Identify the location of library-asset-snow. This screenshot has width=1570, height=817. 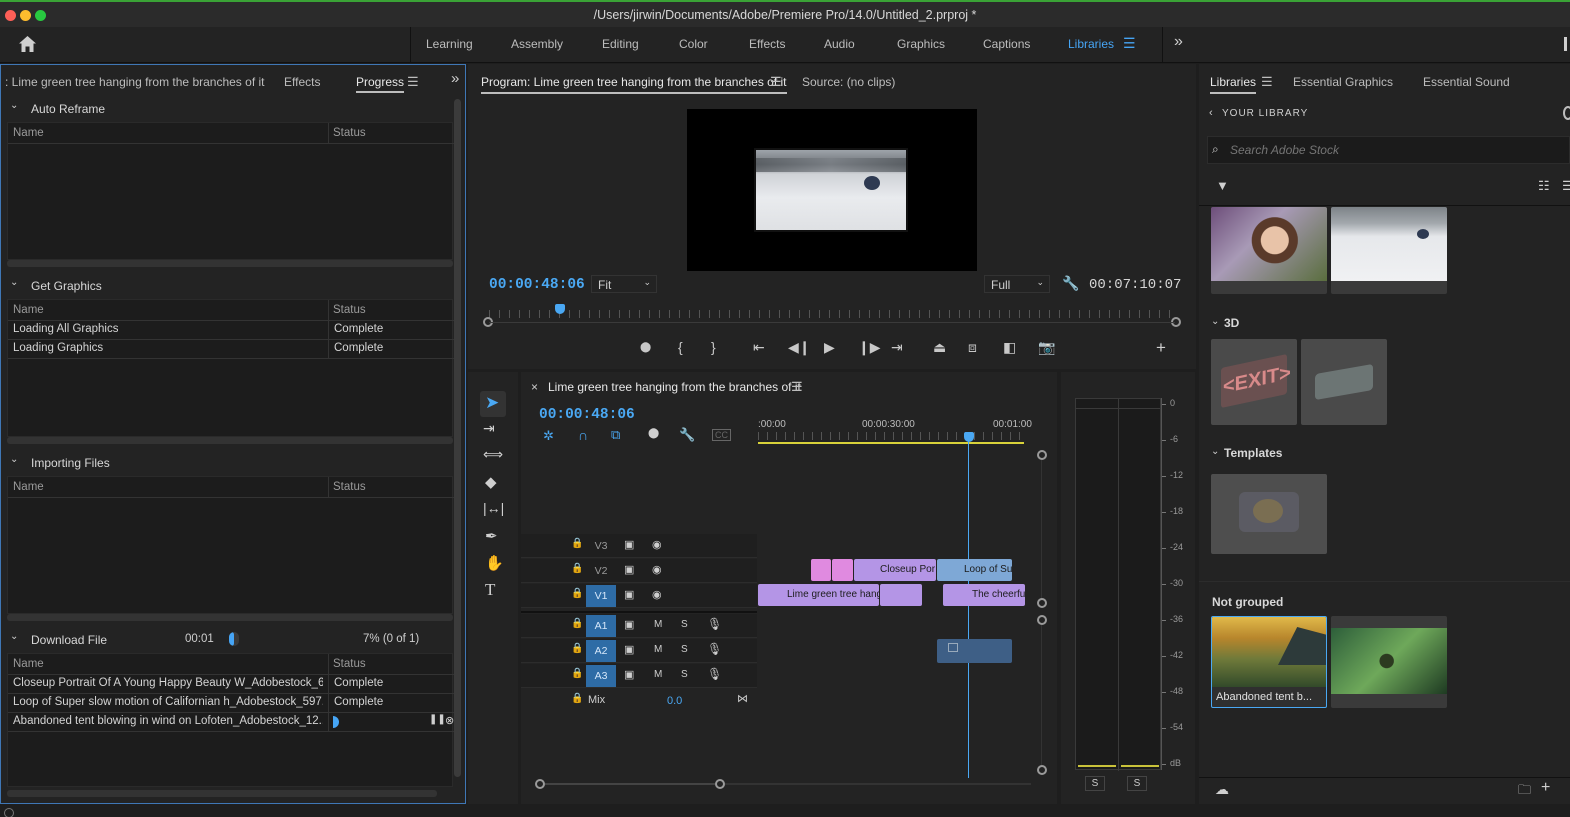
(1389, 250).